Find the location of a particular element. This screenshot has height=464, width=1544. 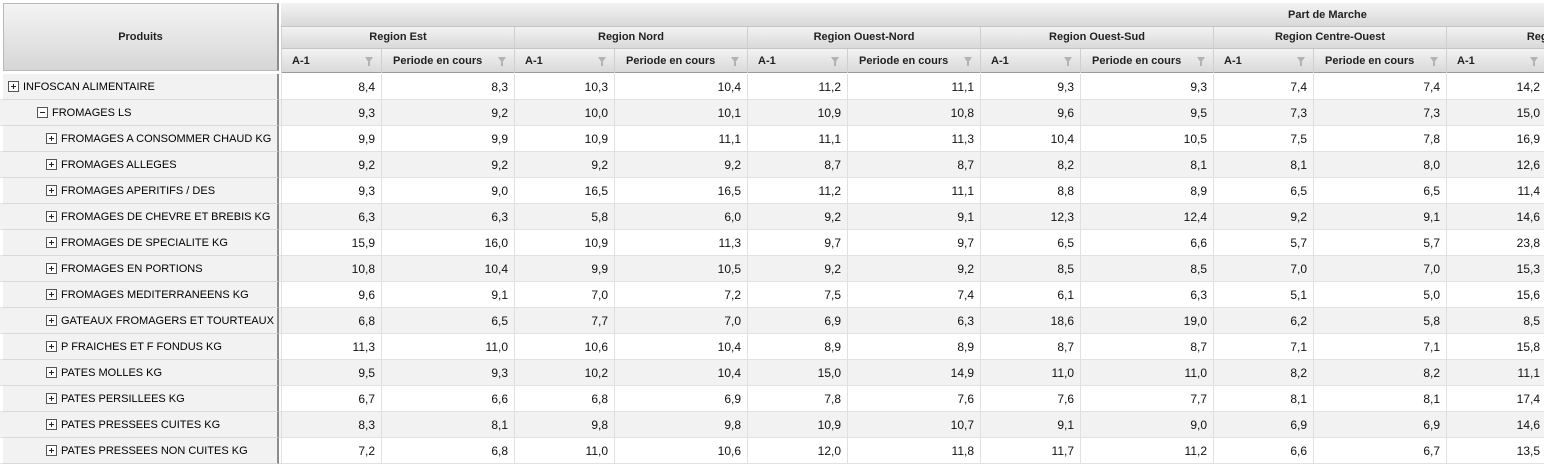

row-header: FROMAGES EN PORTIONS is located at coordinates (141, 269).